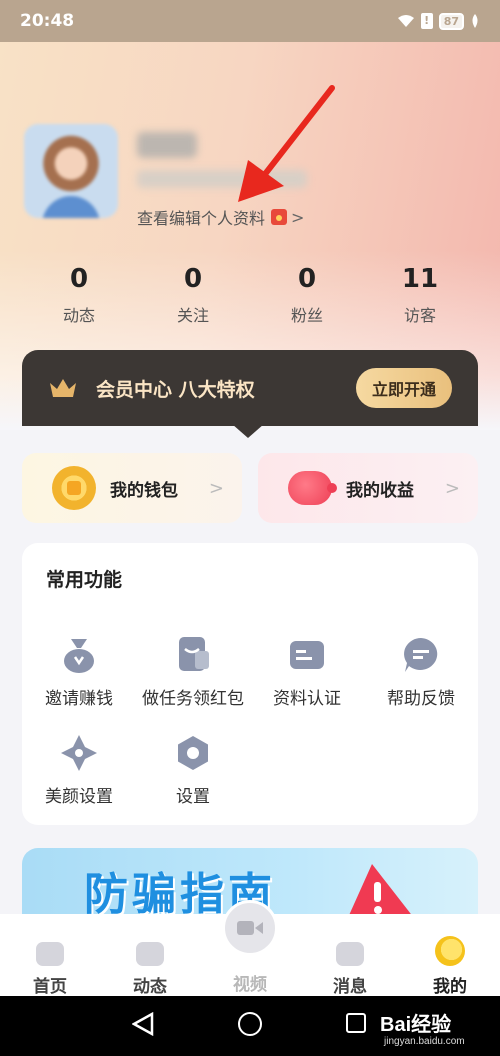  What do you see at coordinates (307, 655) in the screenshot?
I see `id-card-icon` at bounding box center [307, 655].